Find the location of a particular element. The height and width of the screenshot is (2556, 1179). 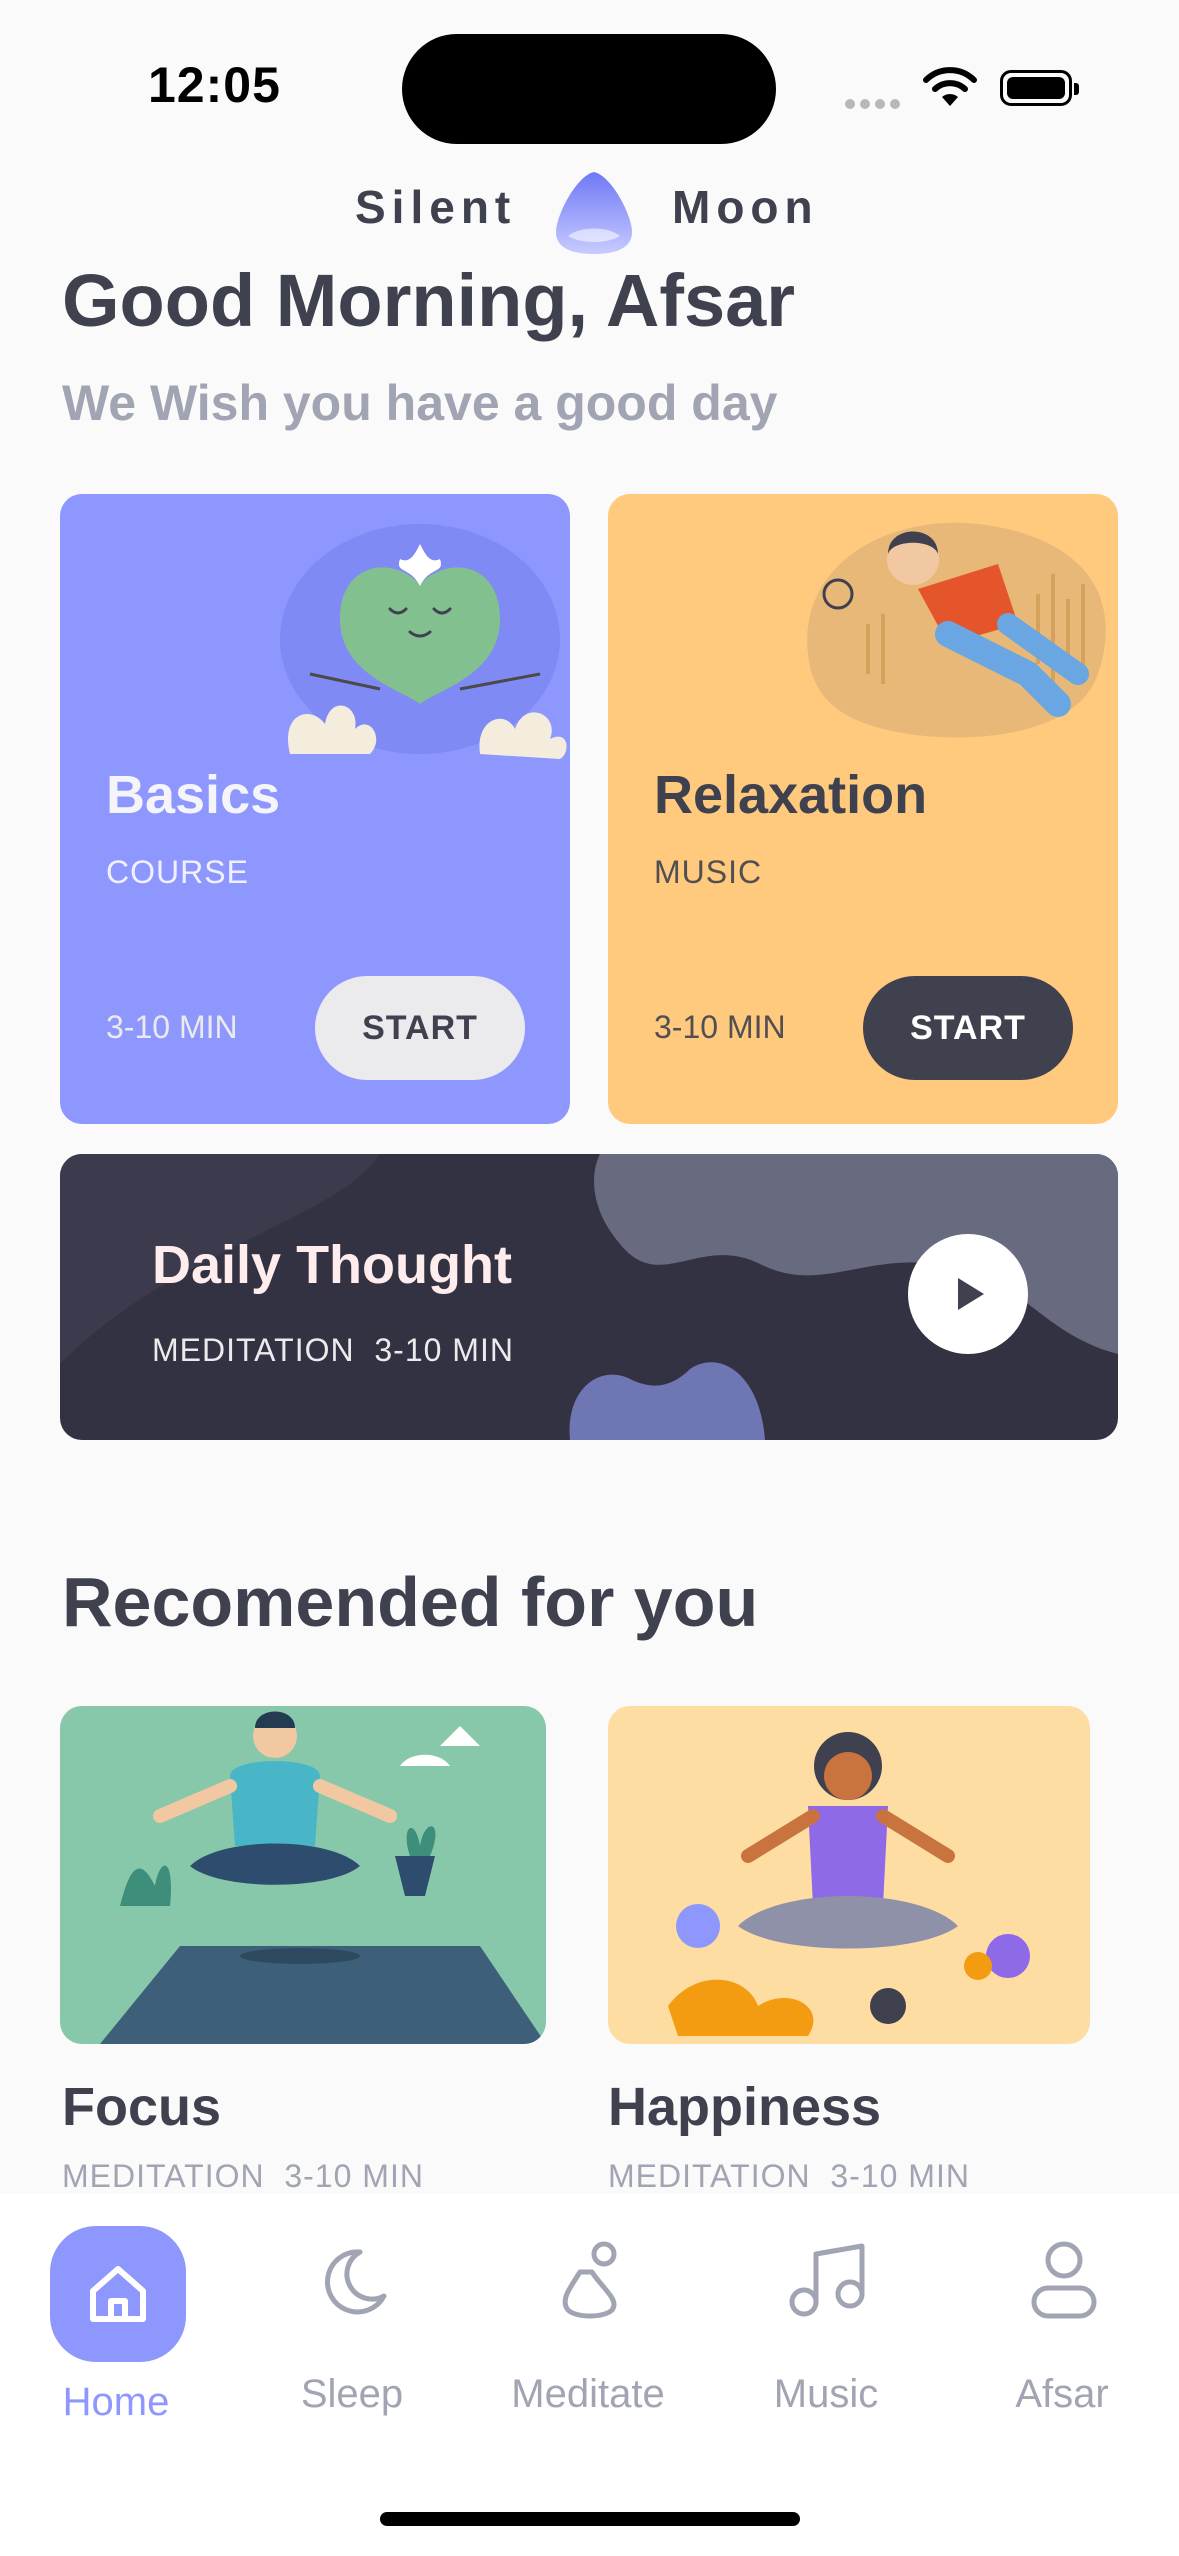

daily-title: Daily Thought is located at coordinates (332, 1265).